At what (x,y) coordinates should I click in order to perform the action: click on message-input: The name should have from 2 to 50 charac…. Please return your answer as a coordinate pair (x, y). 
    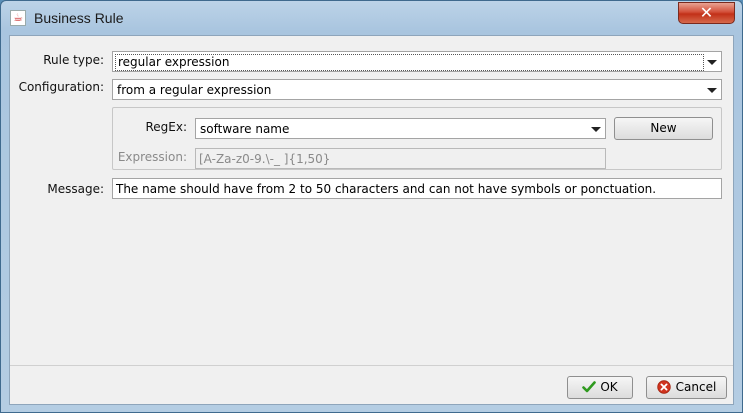
    Looking at the image, I should click on (417, 188).